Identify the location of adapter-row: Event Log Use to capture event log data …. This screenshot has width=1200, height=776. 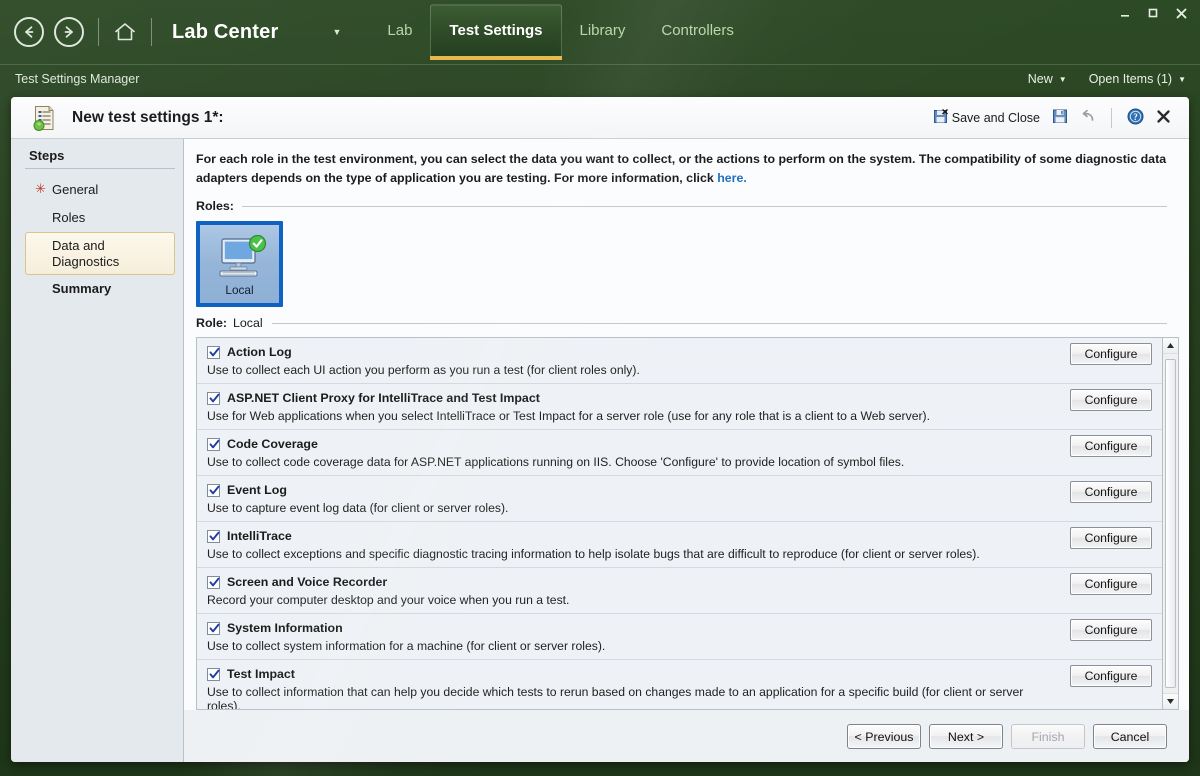
(679, 499).